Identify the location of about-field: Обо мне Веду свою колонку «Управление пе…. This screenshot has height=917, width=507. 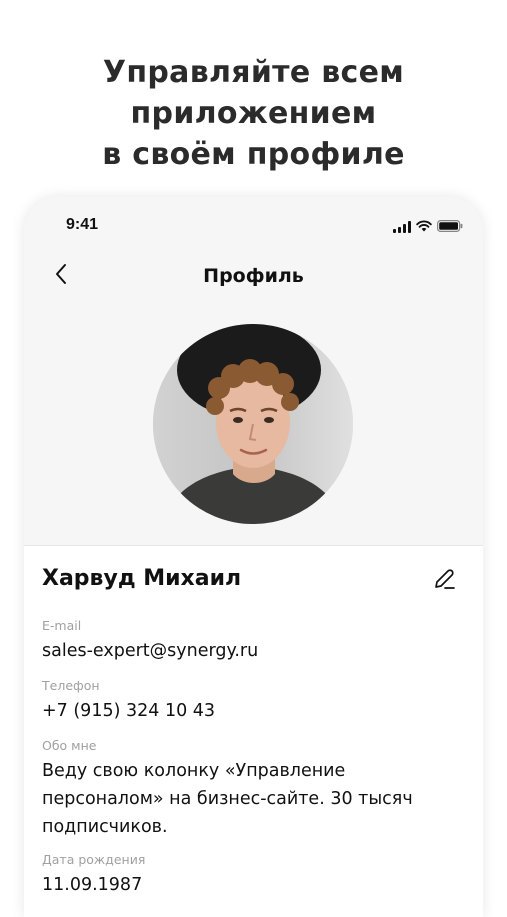
(252, 789).